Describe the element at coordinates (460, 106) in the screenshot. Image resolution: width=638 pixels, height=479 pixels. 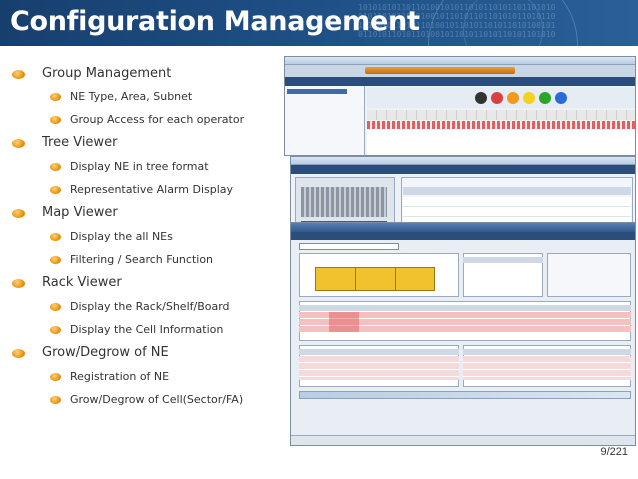
I see `ems-main-window` at that location.